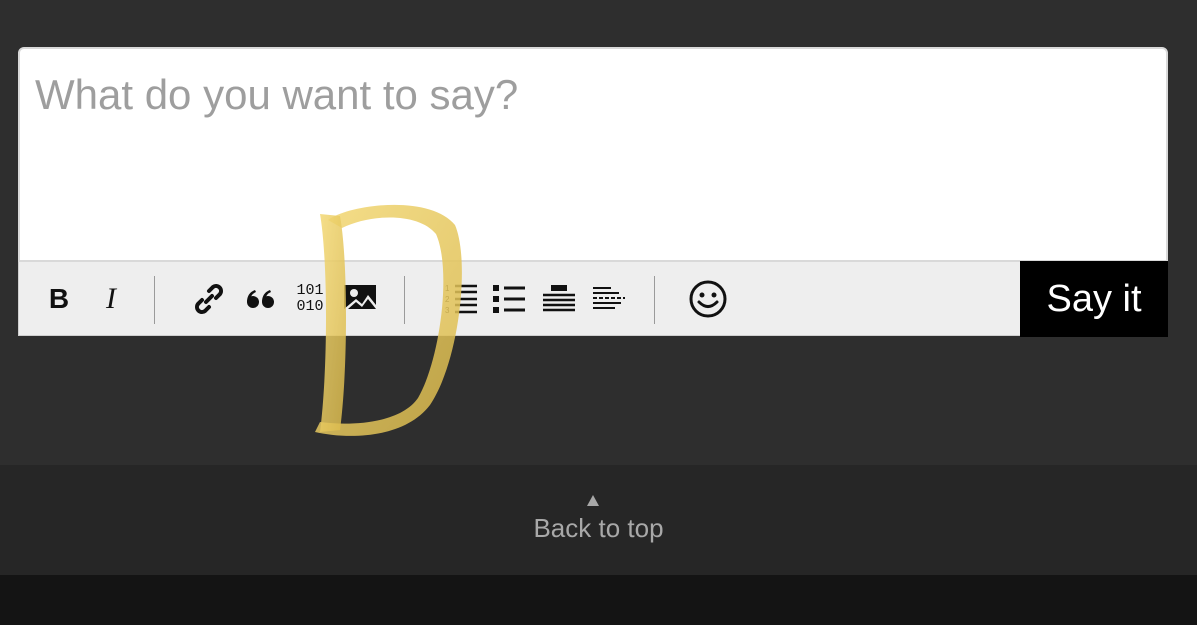  I want to click on numbered-list-icon: 1 2 3, so click(461, 299).